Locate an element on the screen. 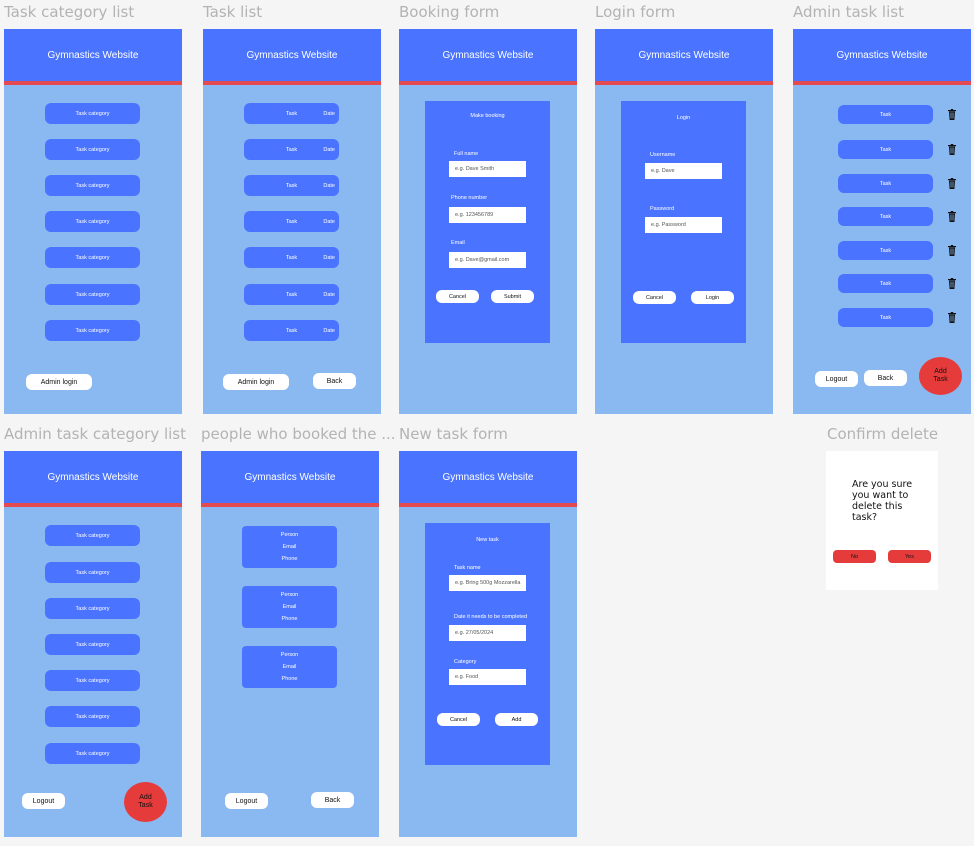  phone-input: e.g. 123456789 is located at coordinates (487, 215).